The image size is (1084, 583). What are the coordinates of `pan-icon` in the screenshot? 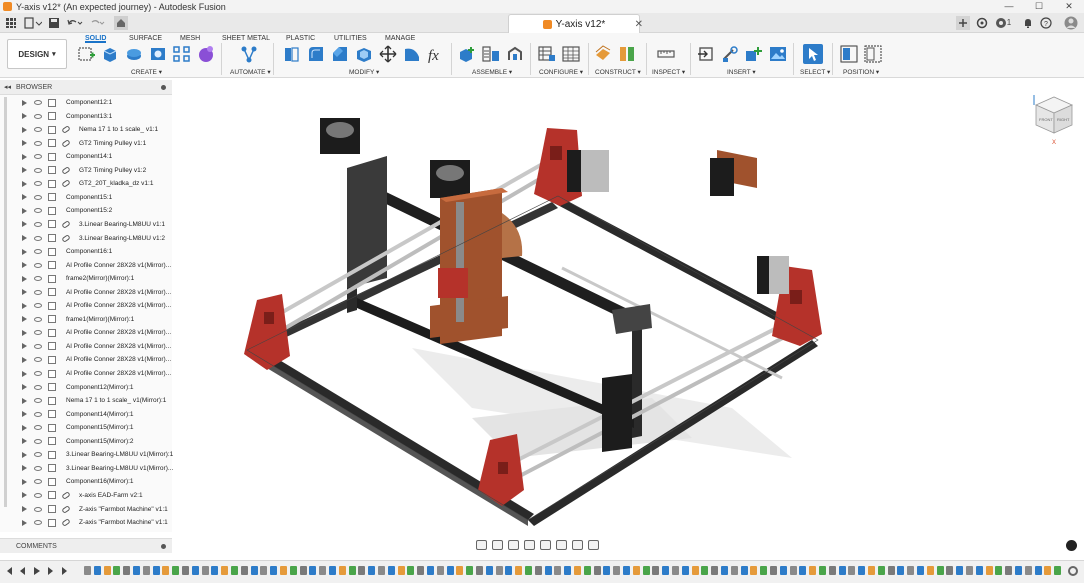 It's located at (513, 545).